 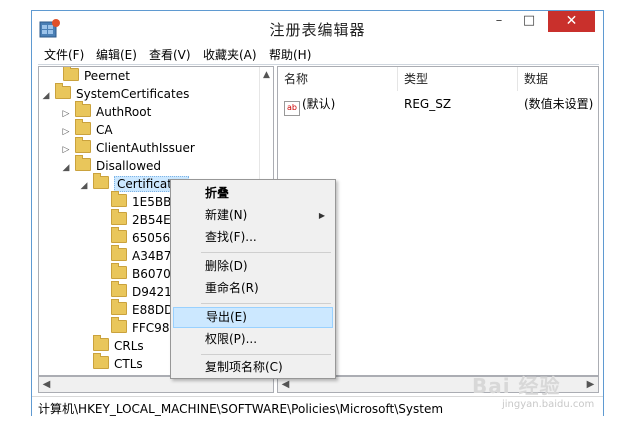 I want to click on menu-edit: 编辑(E), so click(x=116, y=54).